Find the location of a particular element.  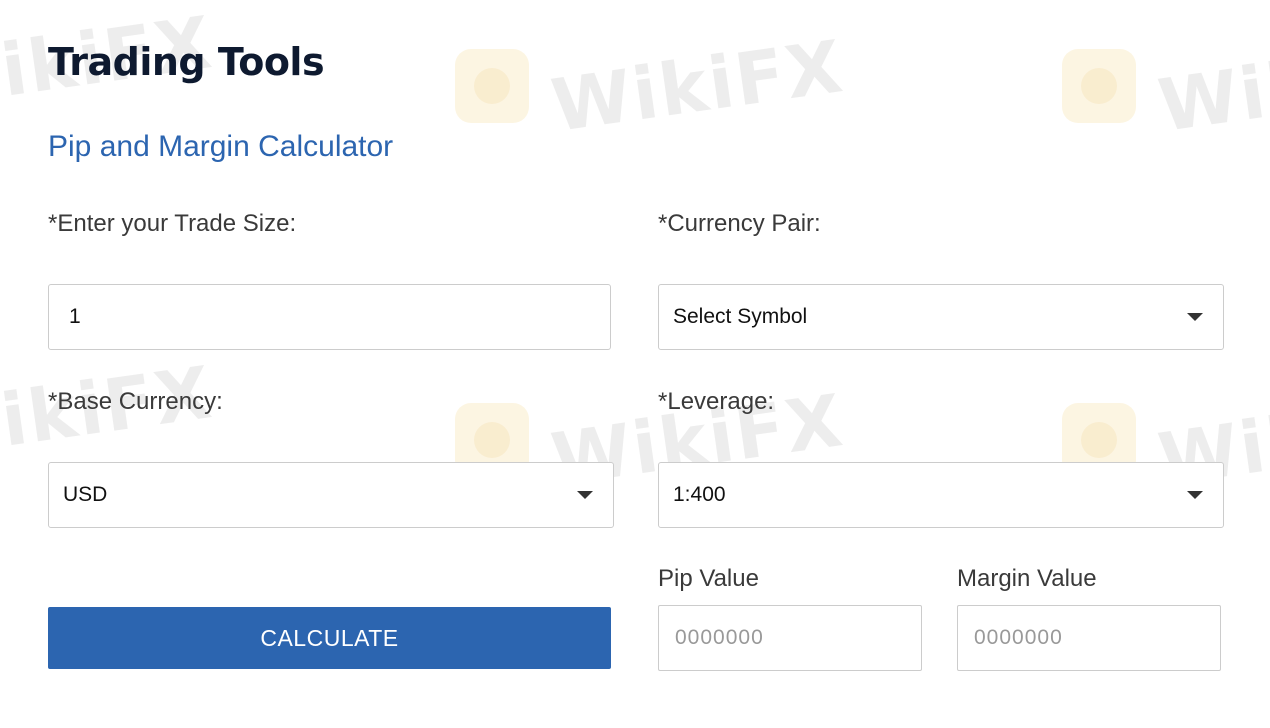

leverage-label: *Leverage: is located at coordinates (716, 401).